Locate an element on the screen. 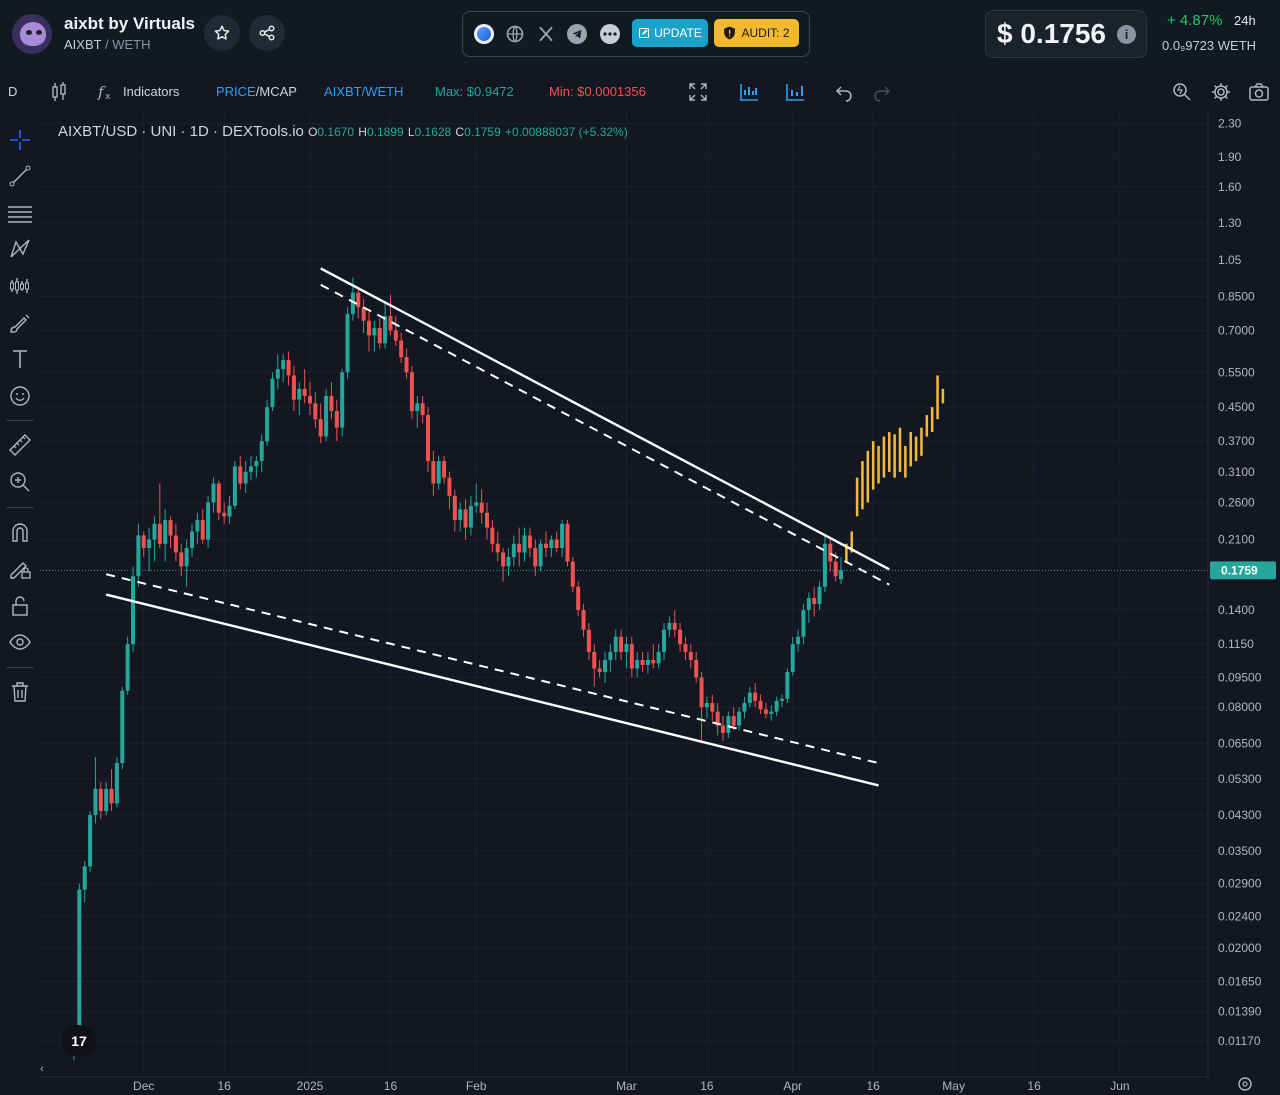 This screenshot has width=1280, height=1095. update-label: UPDATE is located at coordinates (678, 33).